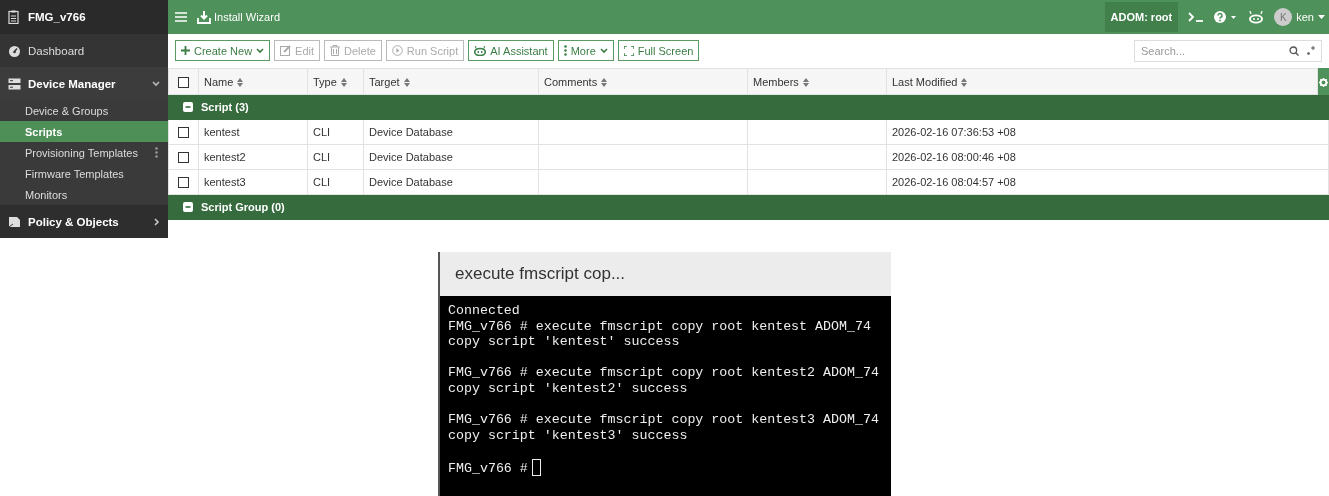 This screenshot has height=496, width=1329. I want to click on nav-item: Device Manager, so click(84, 83).